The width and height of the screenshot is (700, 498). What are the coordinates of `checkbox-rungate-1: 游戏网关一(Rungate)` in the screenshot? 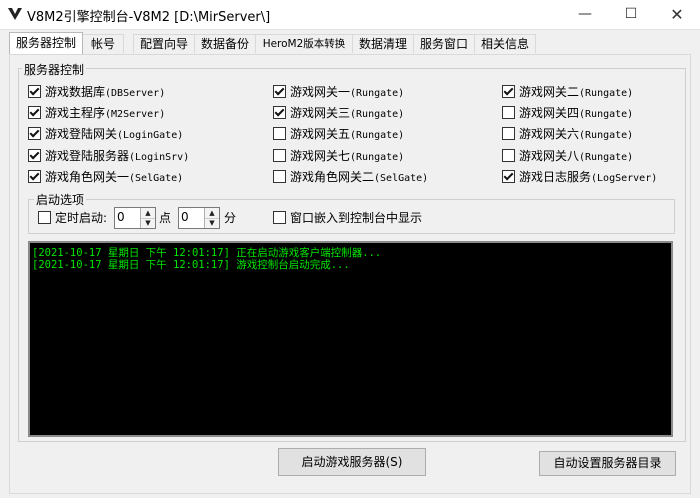 It's located at (338, 91).